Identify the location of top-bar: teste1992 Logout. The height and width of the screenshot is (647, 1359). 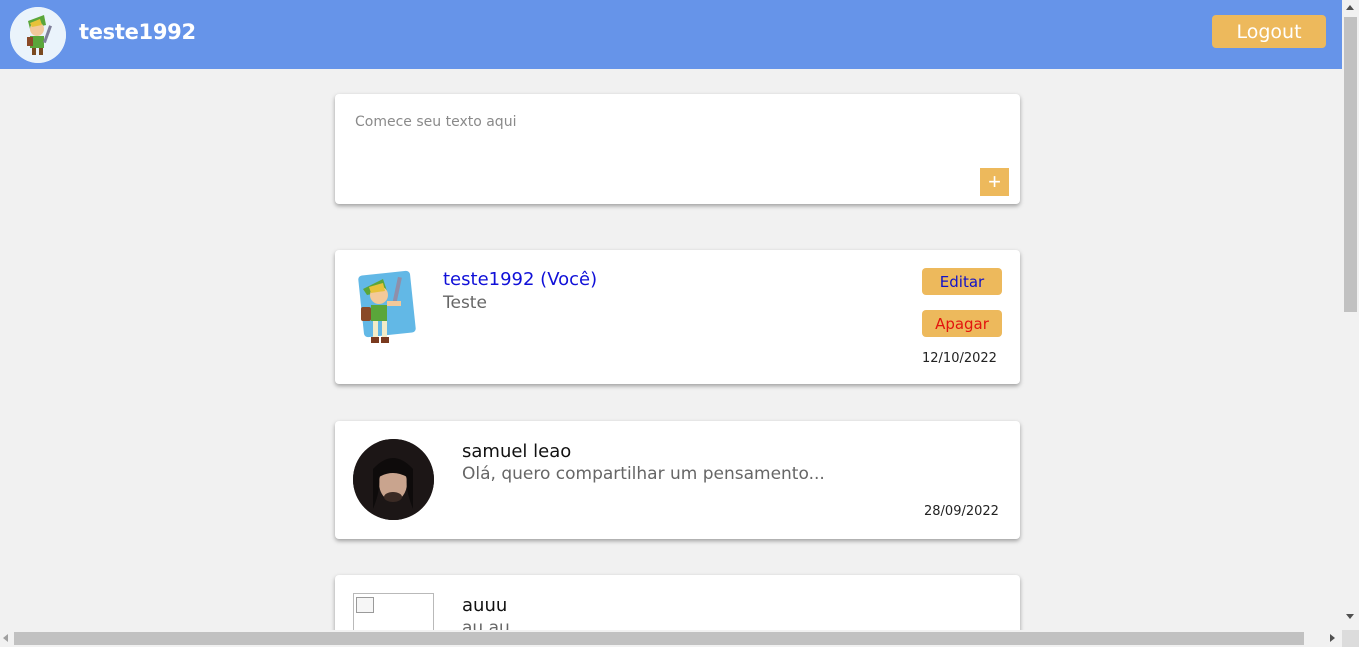
(671, 34).